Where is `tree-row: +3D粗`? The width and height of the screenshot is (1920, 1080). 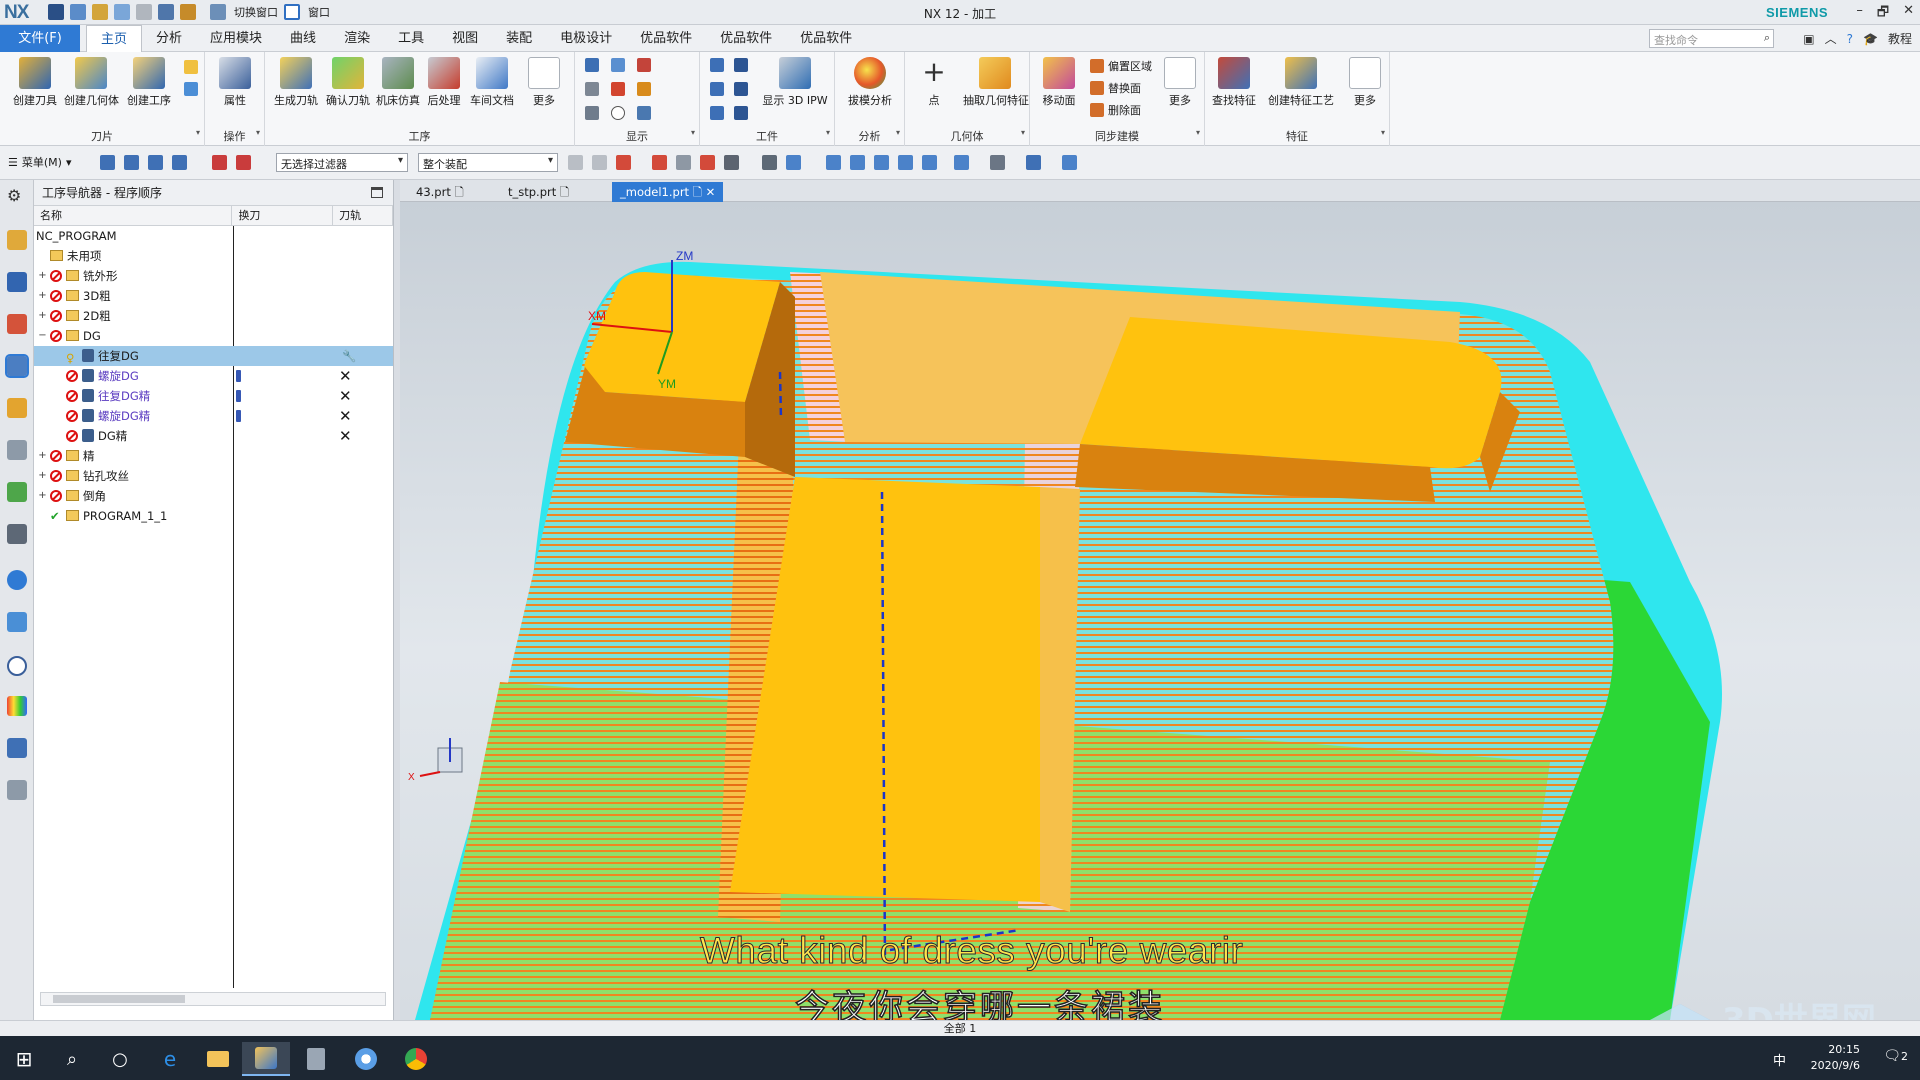 tree-row: +3D粗 is located at coordinates (213, 296).